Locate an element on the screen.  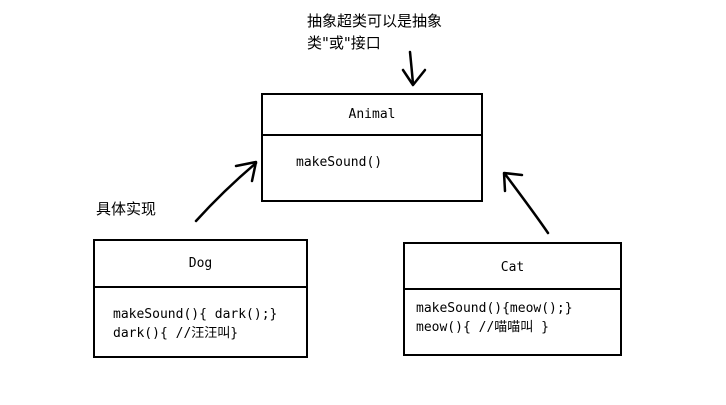
dog-arrow-shaft is located at coordinates (226, 192).